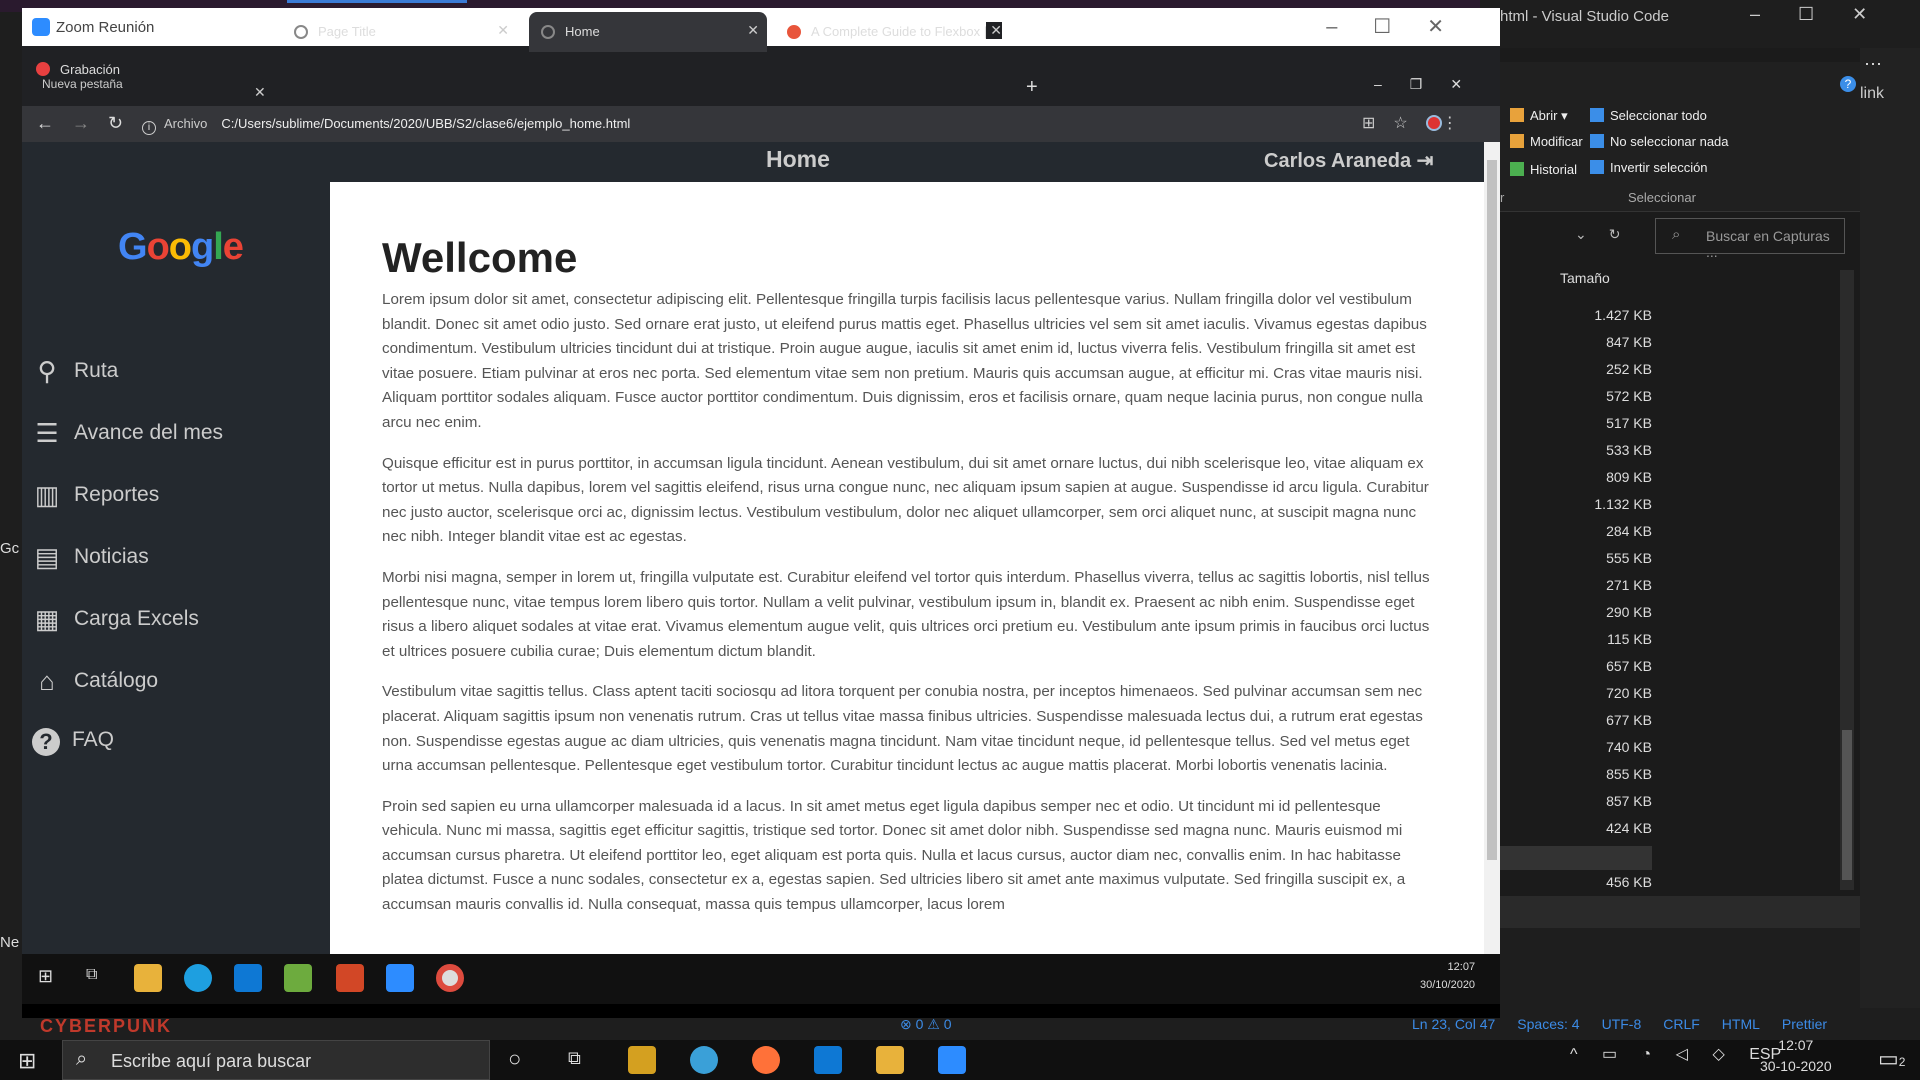 The height and width of the screenshot is (1080, 1920). Describe the element at coordinates (1606, 450) in the screenshot. I see `file-size: 533 KB` at that location.